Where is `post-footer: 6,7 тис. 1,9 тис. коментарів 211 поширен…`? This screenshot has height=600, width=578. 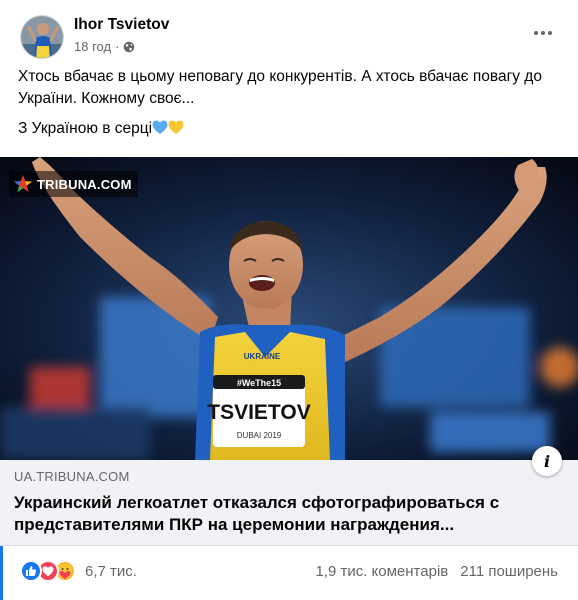 post-footer: 6,7 тис. 1,9 тис. коментарів 211 поширен… is located at coordinates (289, 573).